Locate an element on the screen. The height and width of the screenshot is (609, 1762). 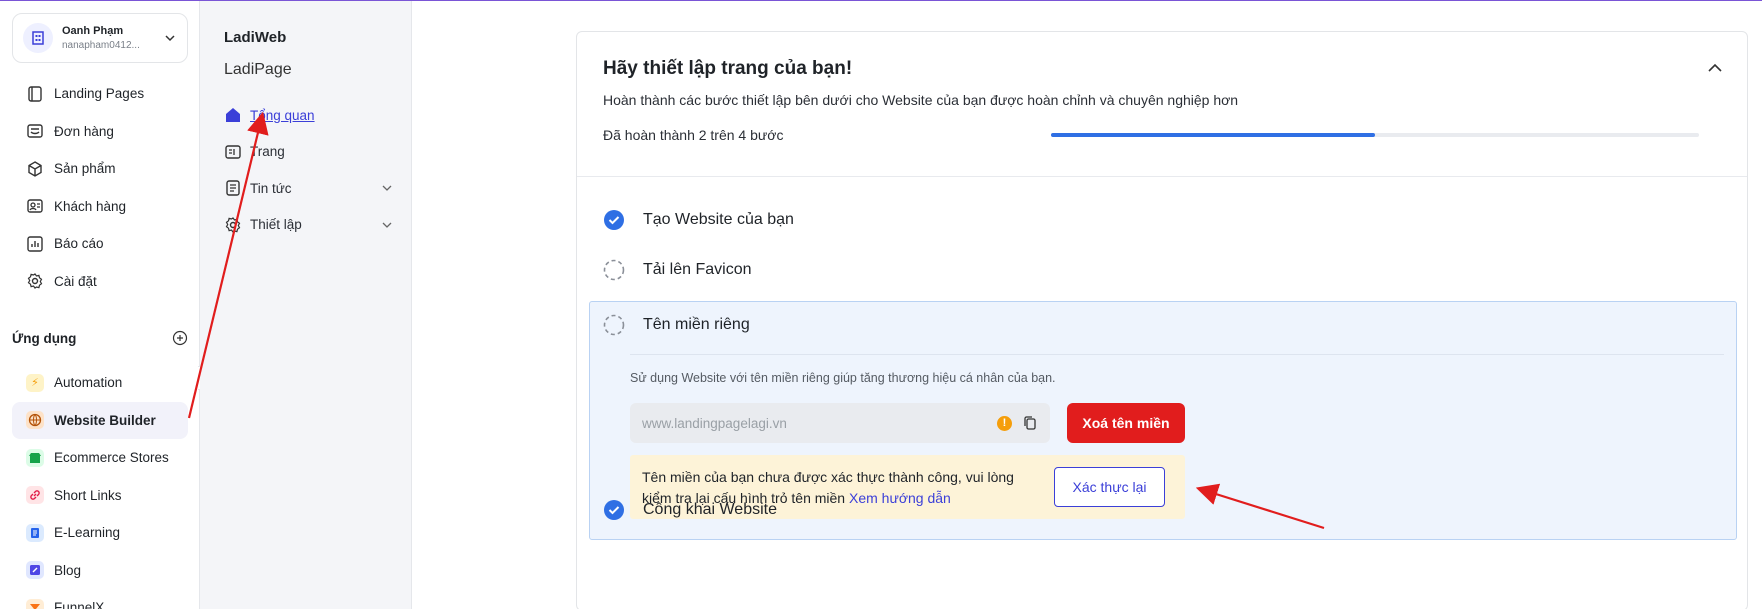
app-label: Automation is located at coordinates (88, 383).